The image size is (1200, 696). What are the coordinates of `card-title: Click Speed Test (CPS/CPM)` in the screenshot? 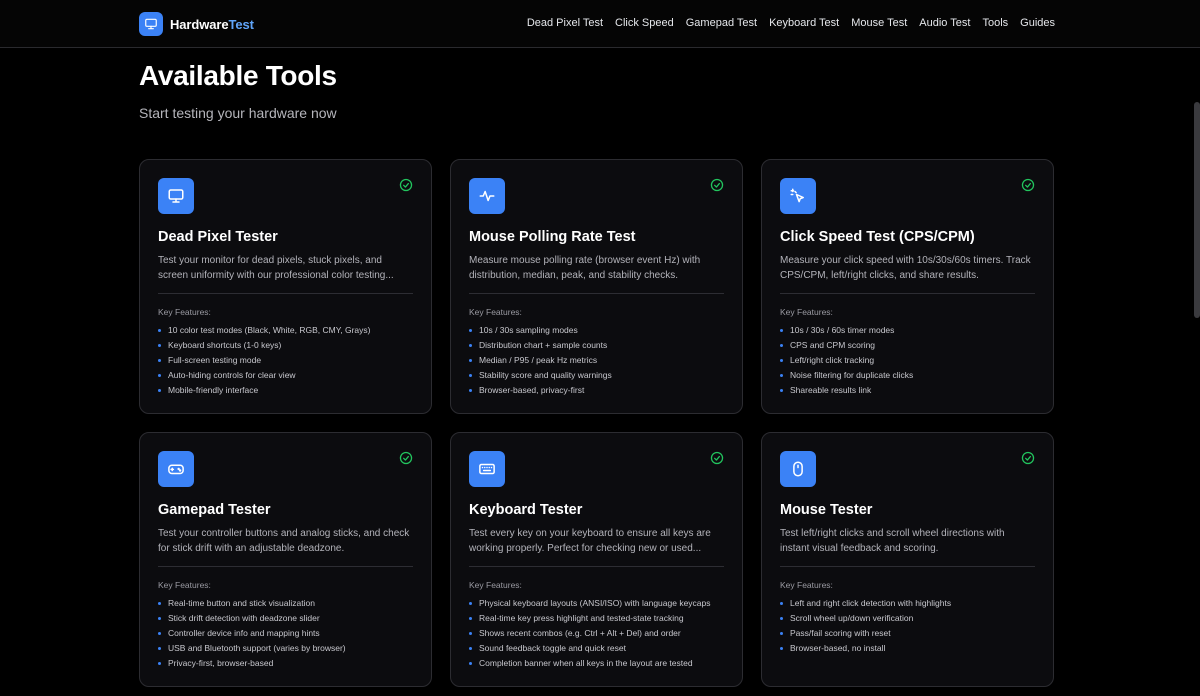 It's located at (877, 237).